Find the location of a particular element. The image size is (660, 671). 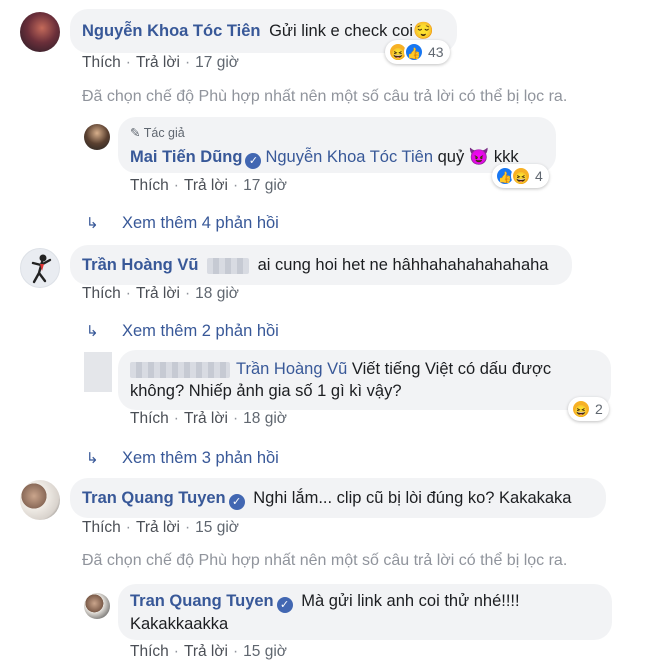

mention-link: Trần Hoàng Vũ is located at coordinates (291, 369).